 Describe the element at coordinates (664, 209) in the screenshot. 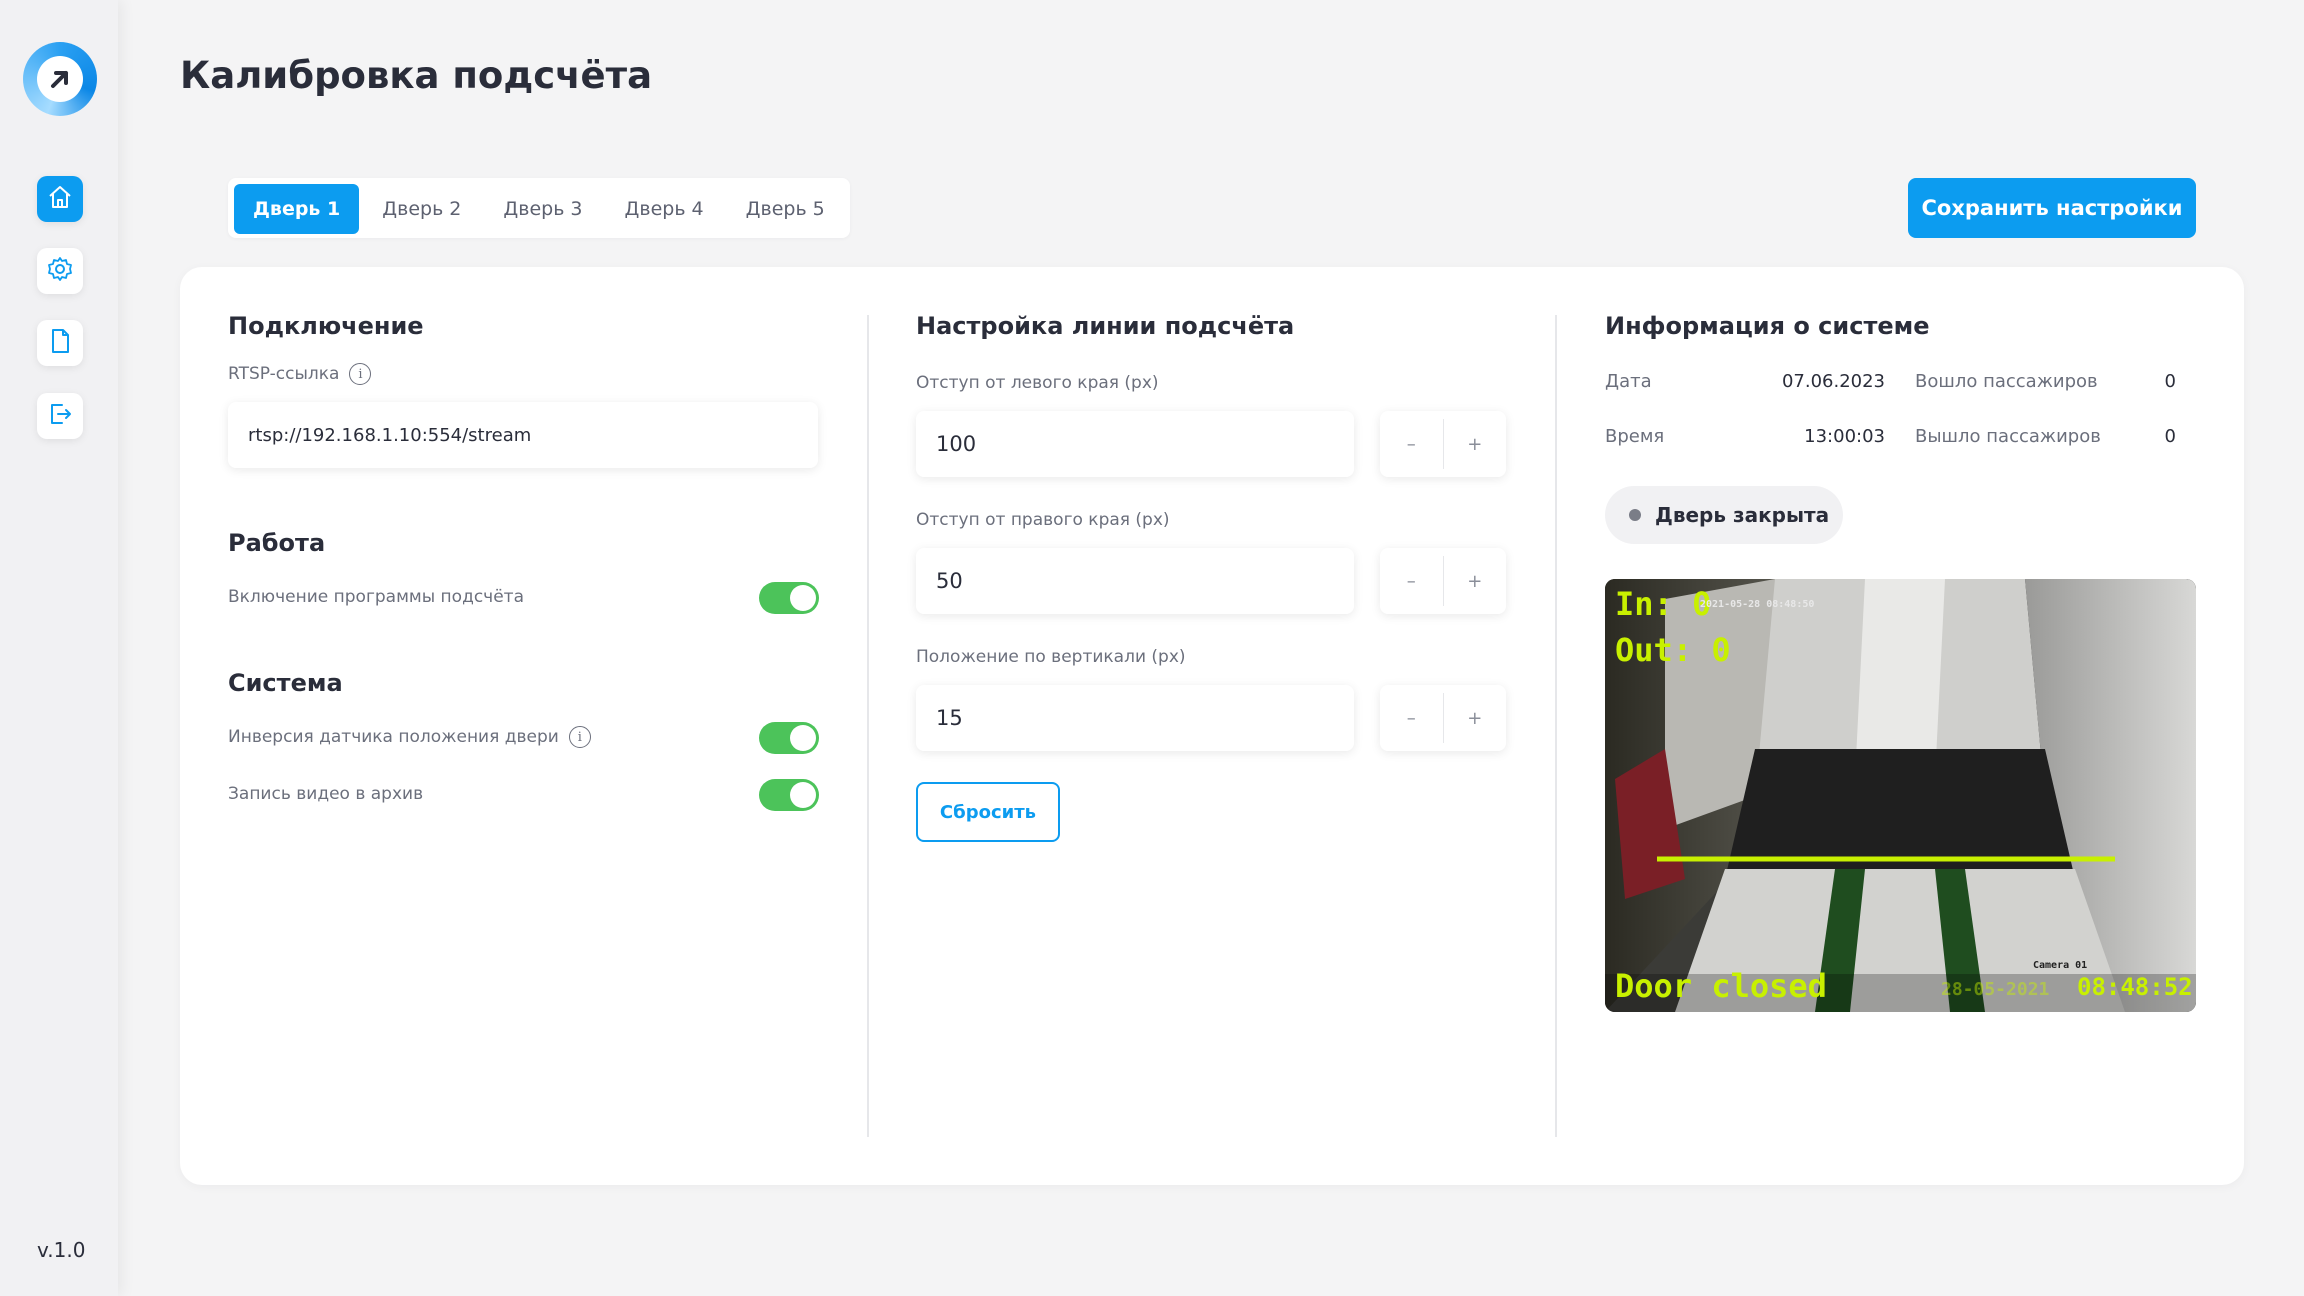

I see `tab-door-4: Дверь 4` at that location.